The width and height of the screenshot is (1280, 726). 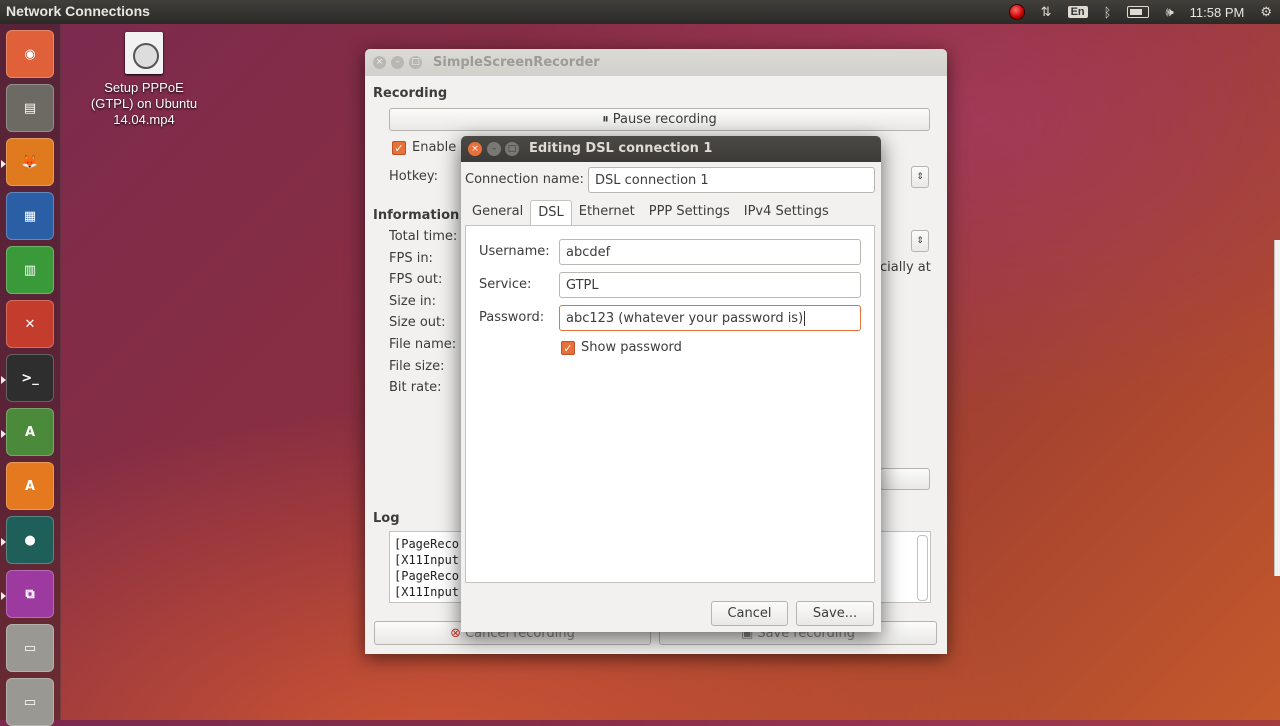 I want to click on gear-icon: ⚙, so click(x=1266, y=12).